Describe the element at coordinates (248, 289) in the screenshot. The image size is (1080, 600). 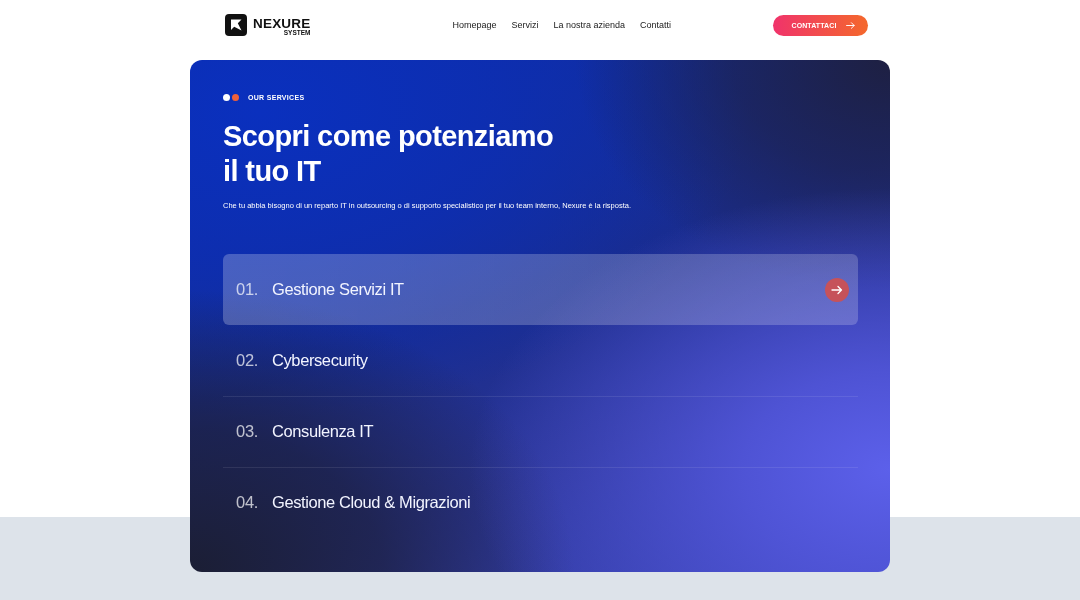
I see `service-number: 01.` at that location.